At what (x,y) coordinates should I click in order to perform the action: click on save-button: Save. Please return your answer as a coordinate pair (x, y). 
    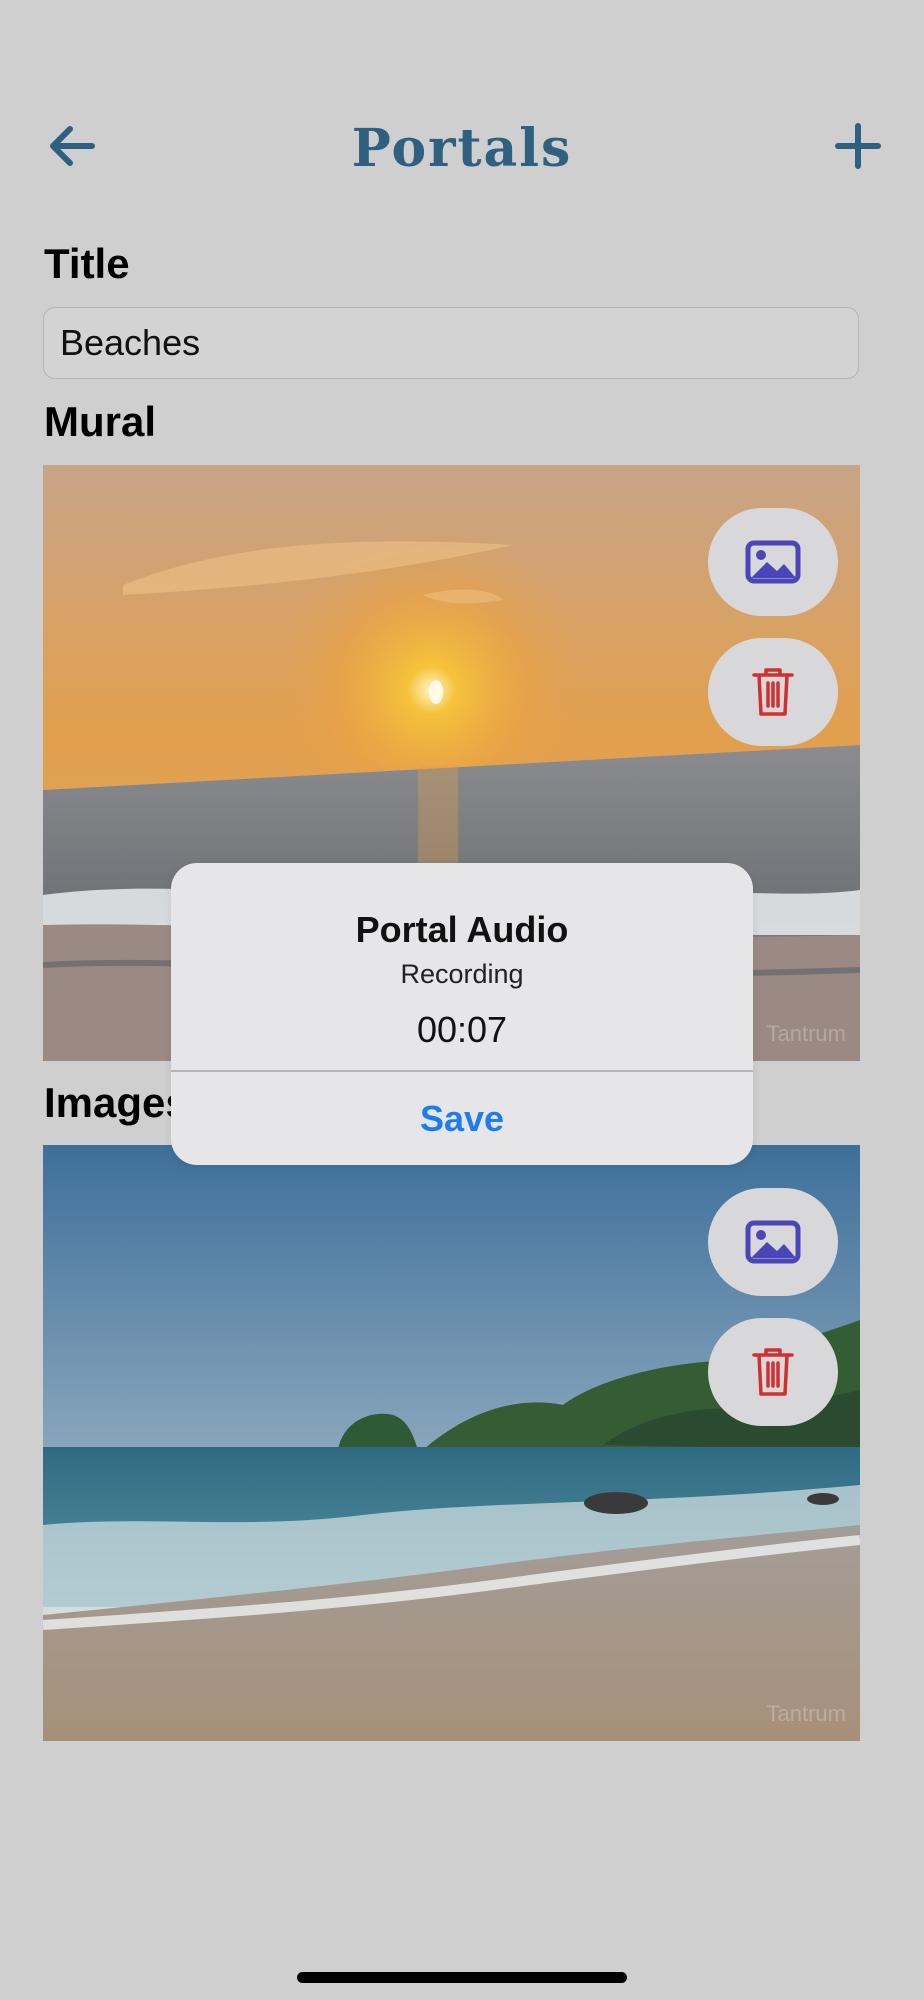
    Looking at the image, I should click on (462, 1118).